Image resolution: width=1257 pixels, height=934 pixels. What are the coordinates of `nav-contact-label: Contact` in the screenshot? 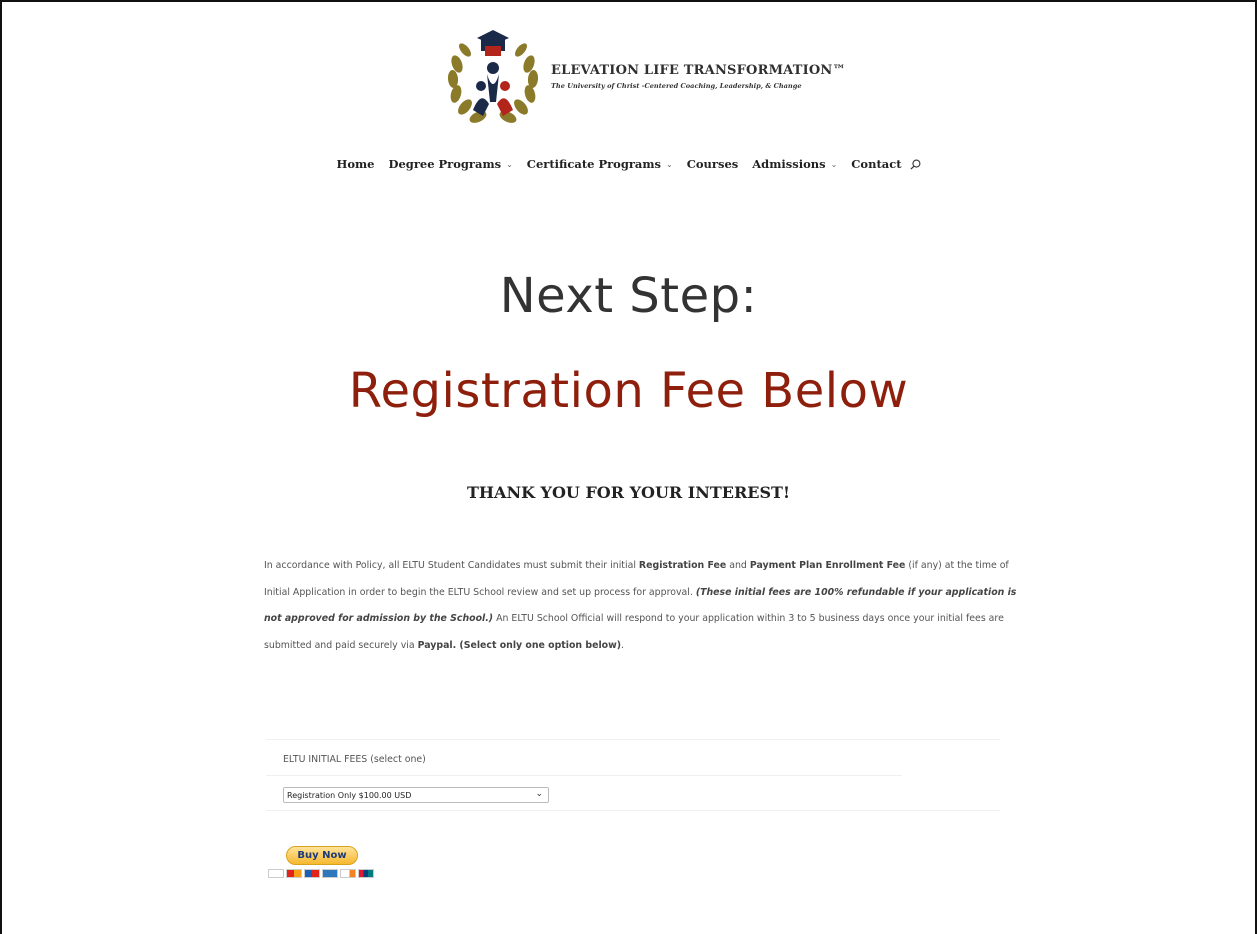 It's located at (876, 164).